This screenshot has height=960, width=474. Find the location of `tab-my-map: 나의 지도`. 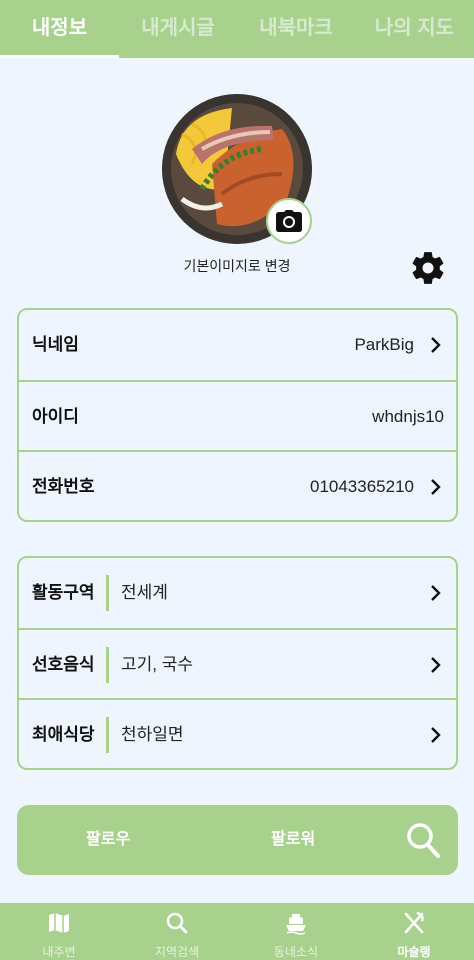

tab-my-map: 나의 지도 is located at coordinates (414, 29).